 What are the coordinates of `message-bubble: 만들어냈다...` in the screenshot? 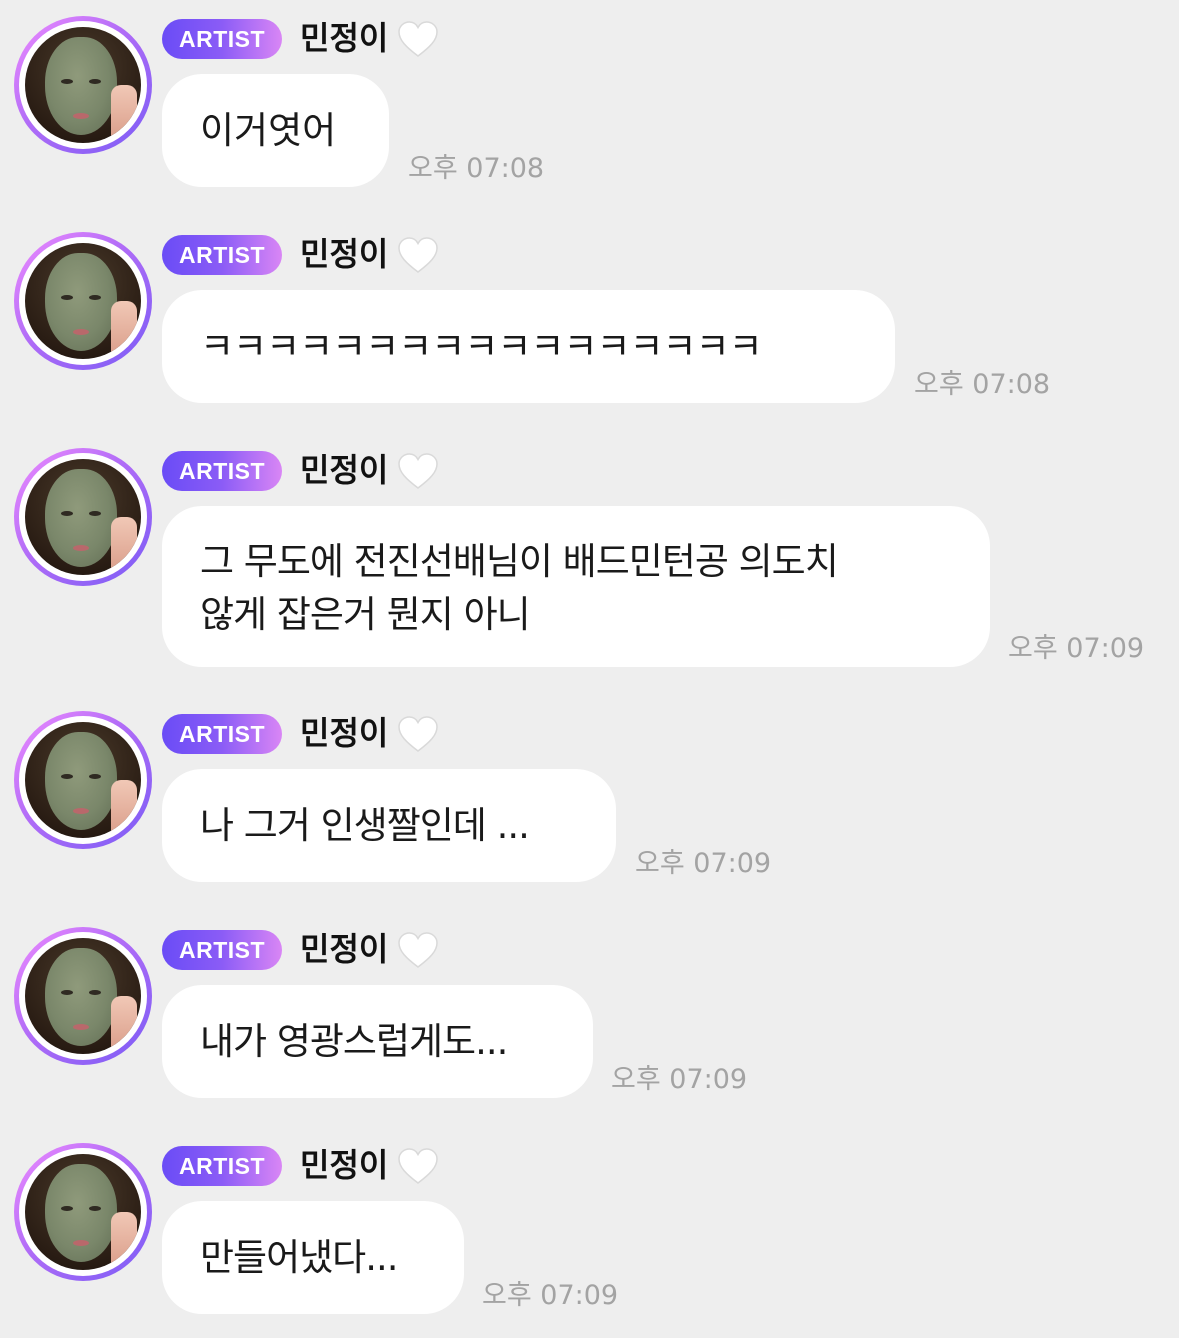 It's located at (313, 1257).